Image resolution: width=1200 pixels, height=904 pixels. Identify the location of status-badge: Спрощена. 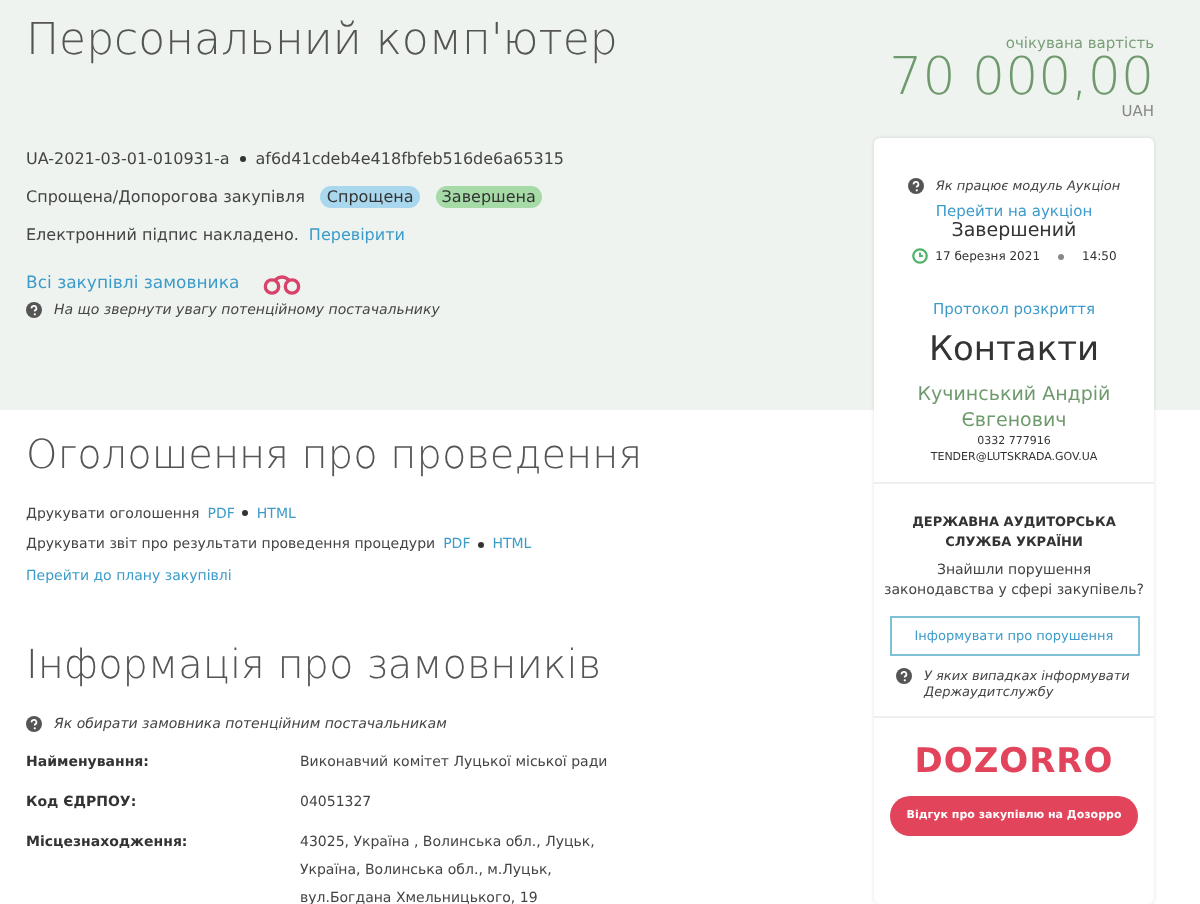
(370, 197).